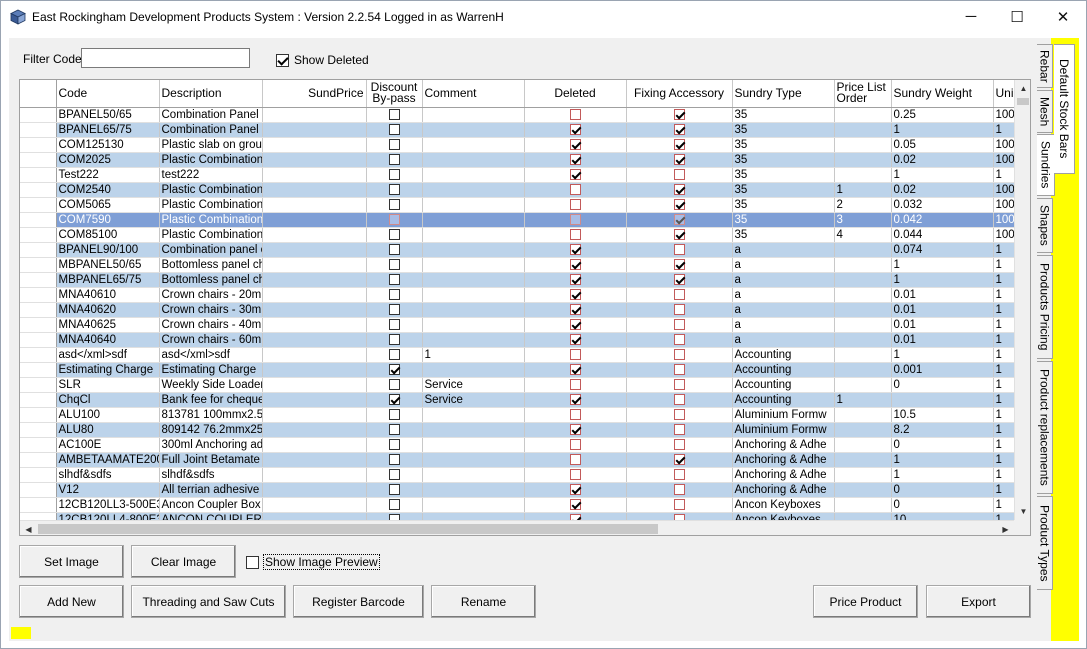  Describe the element at coordinates (282, 60) in the screenshot. I see `show-deleted-checkbox` at that location.